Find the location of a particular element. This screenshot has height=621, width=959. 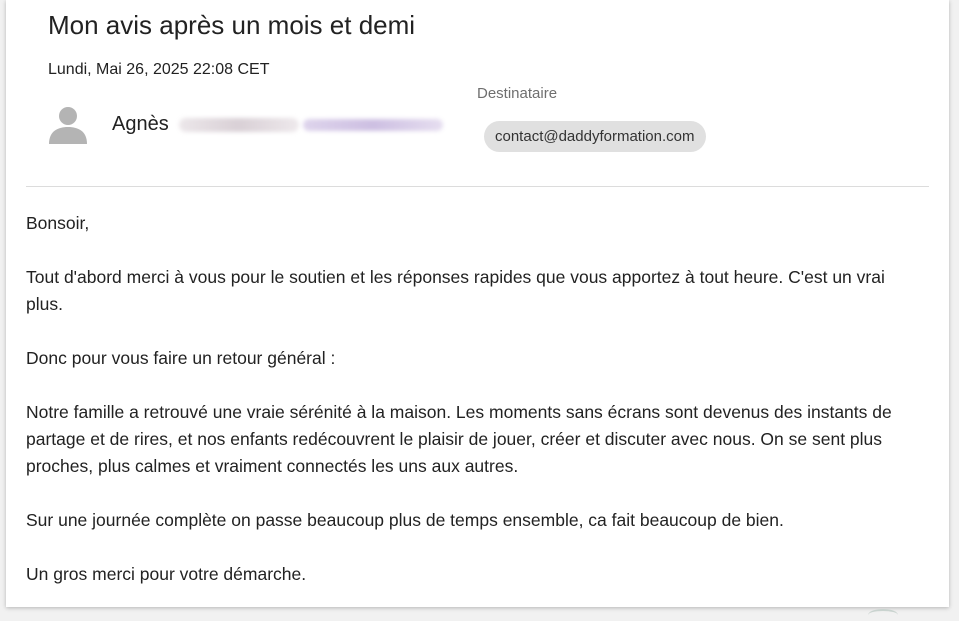

scroll-indicator is located at coordinates (883, 615).